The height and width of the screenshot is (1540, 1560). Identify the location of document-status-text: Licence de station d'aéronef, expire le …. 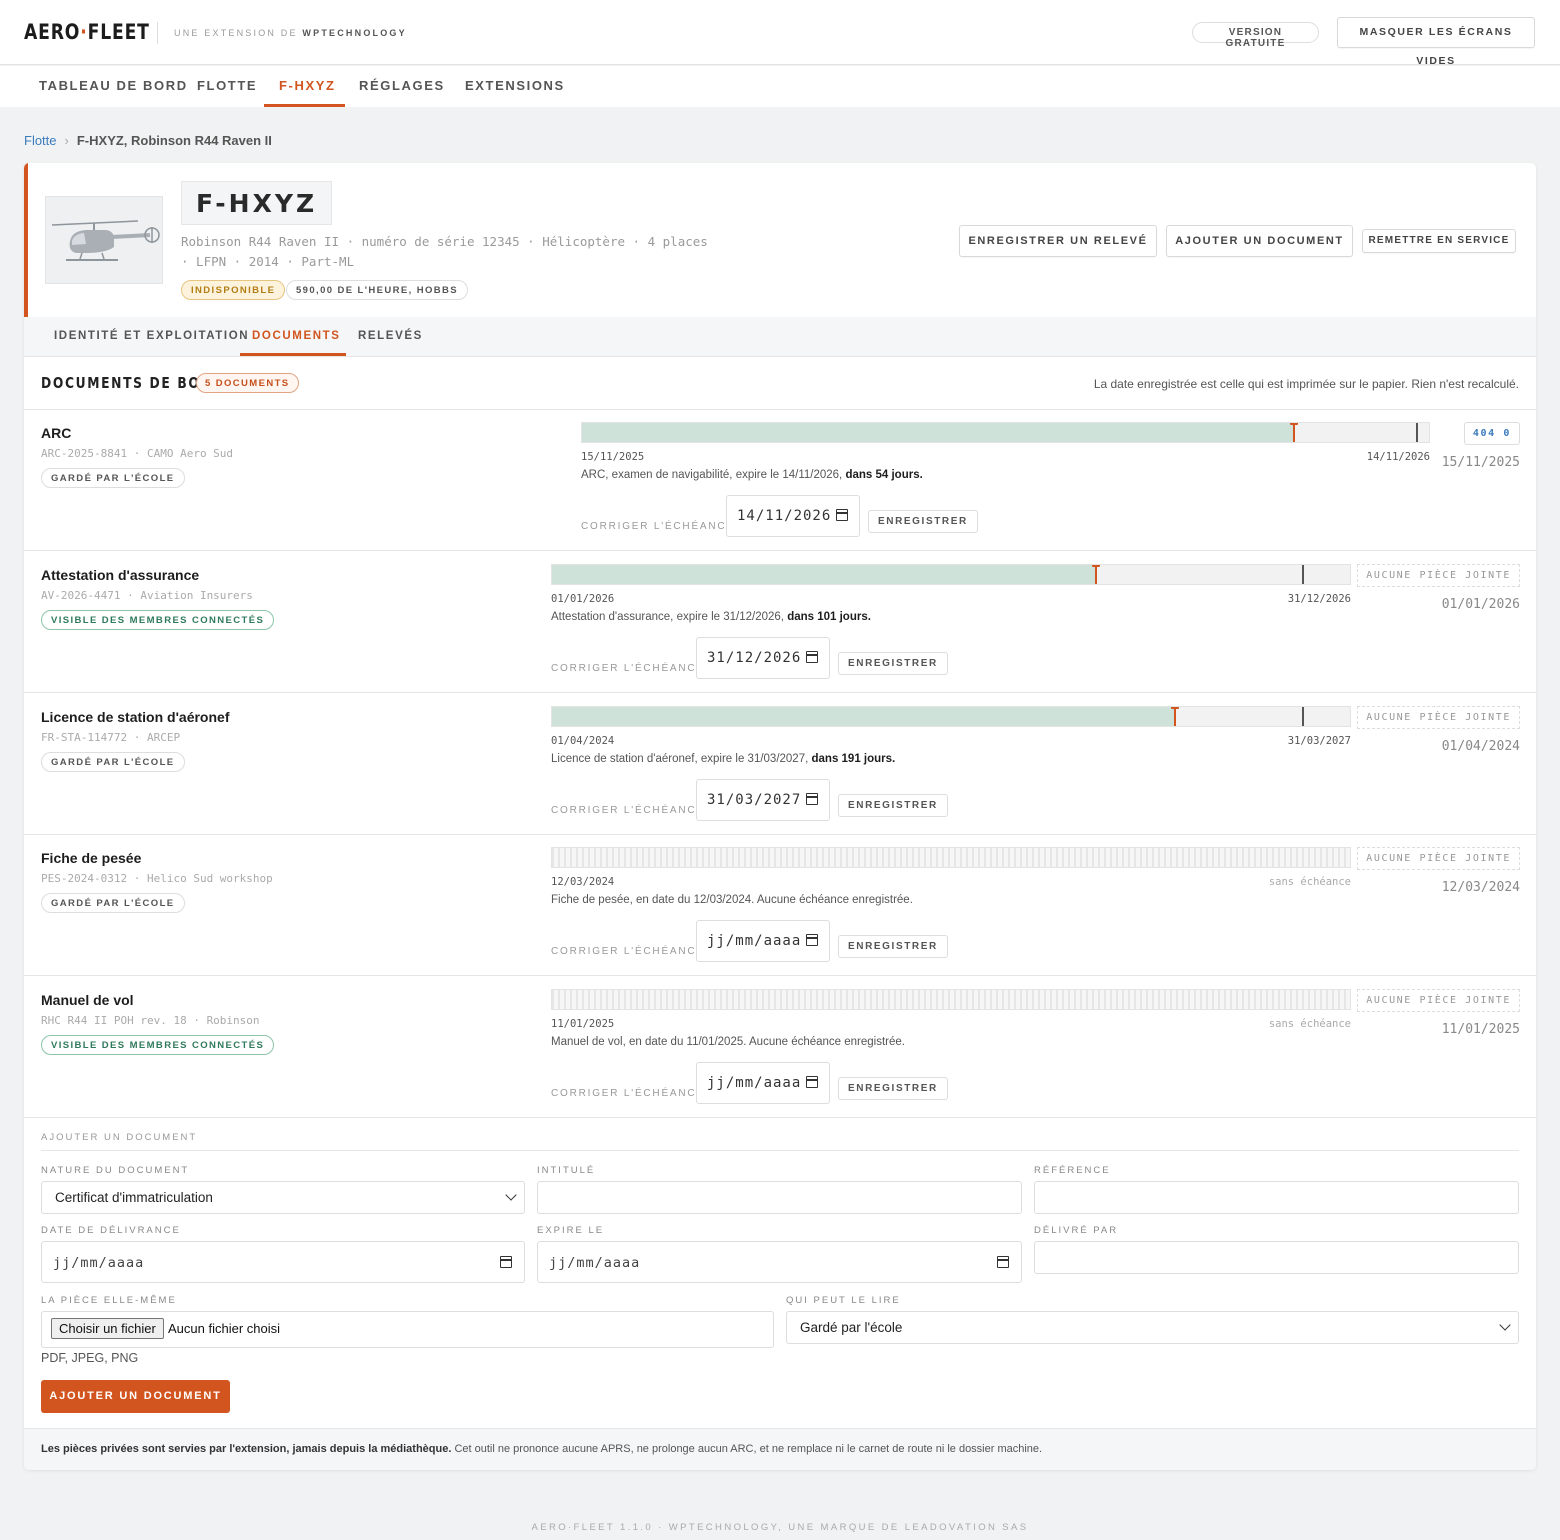
(723, 759).